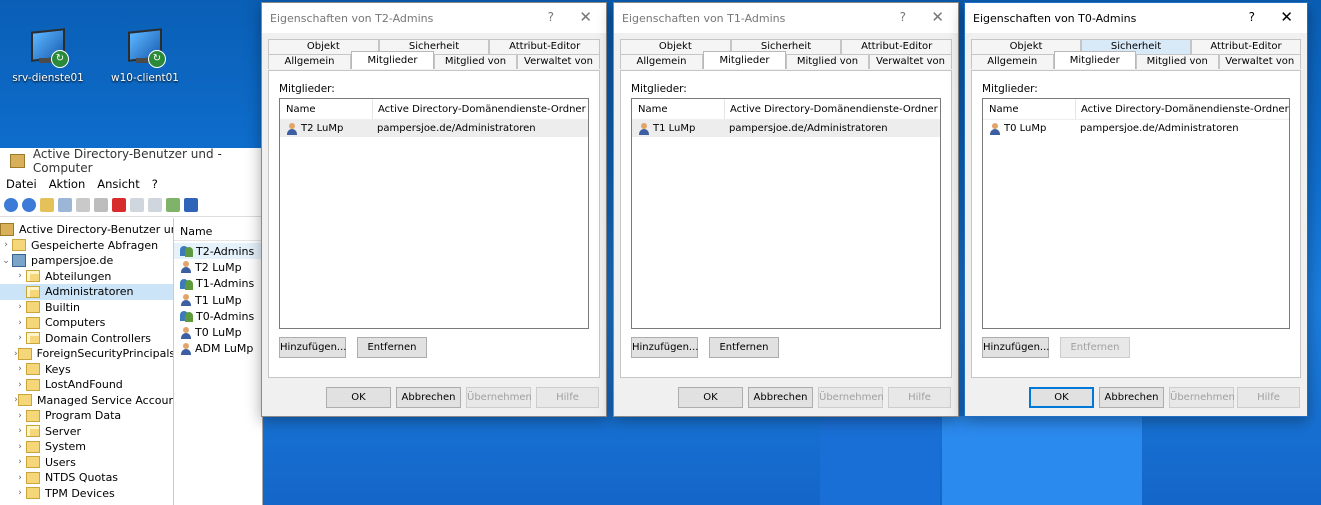 The height and width of the screenshot is (505, 1321). Describe the element at coordinates (86, 432) in the screenshot. I see `tree-item-server: › Server` at that location.